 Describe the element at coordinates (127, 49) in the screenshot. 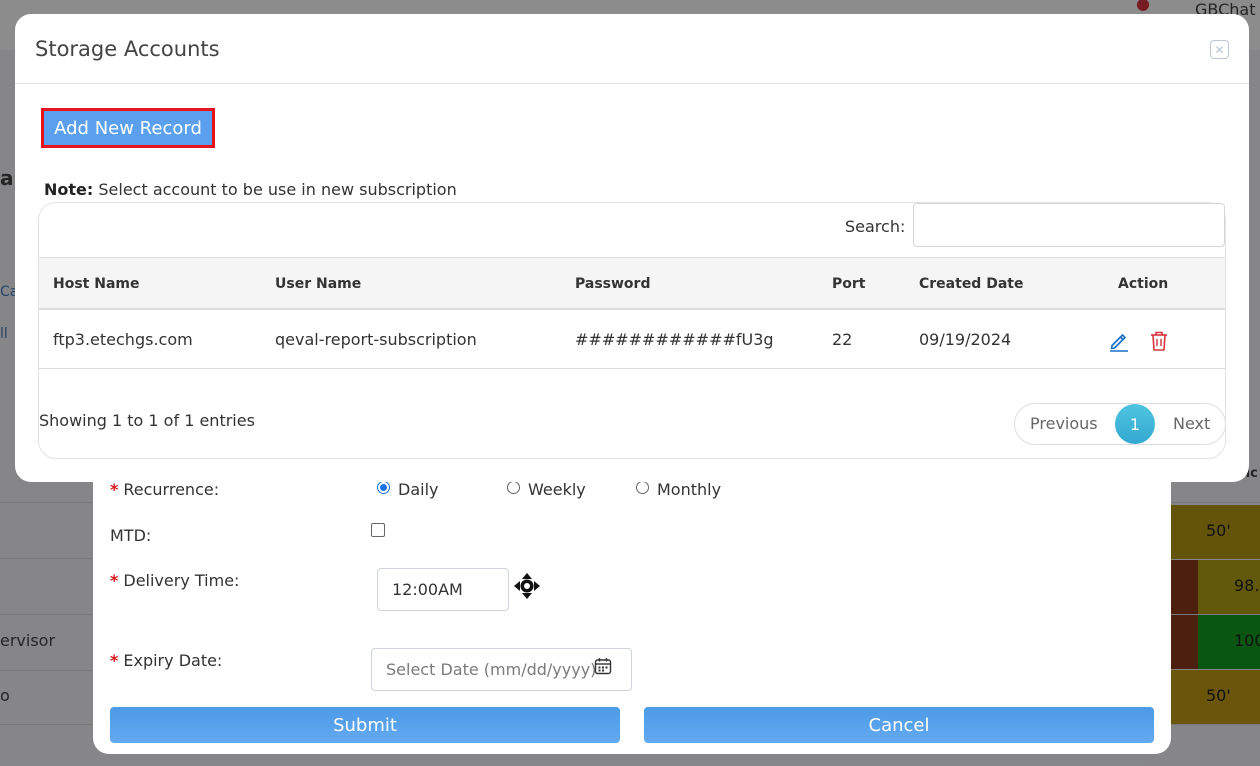

I see `modal-title: Storage Accounts` at that location.